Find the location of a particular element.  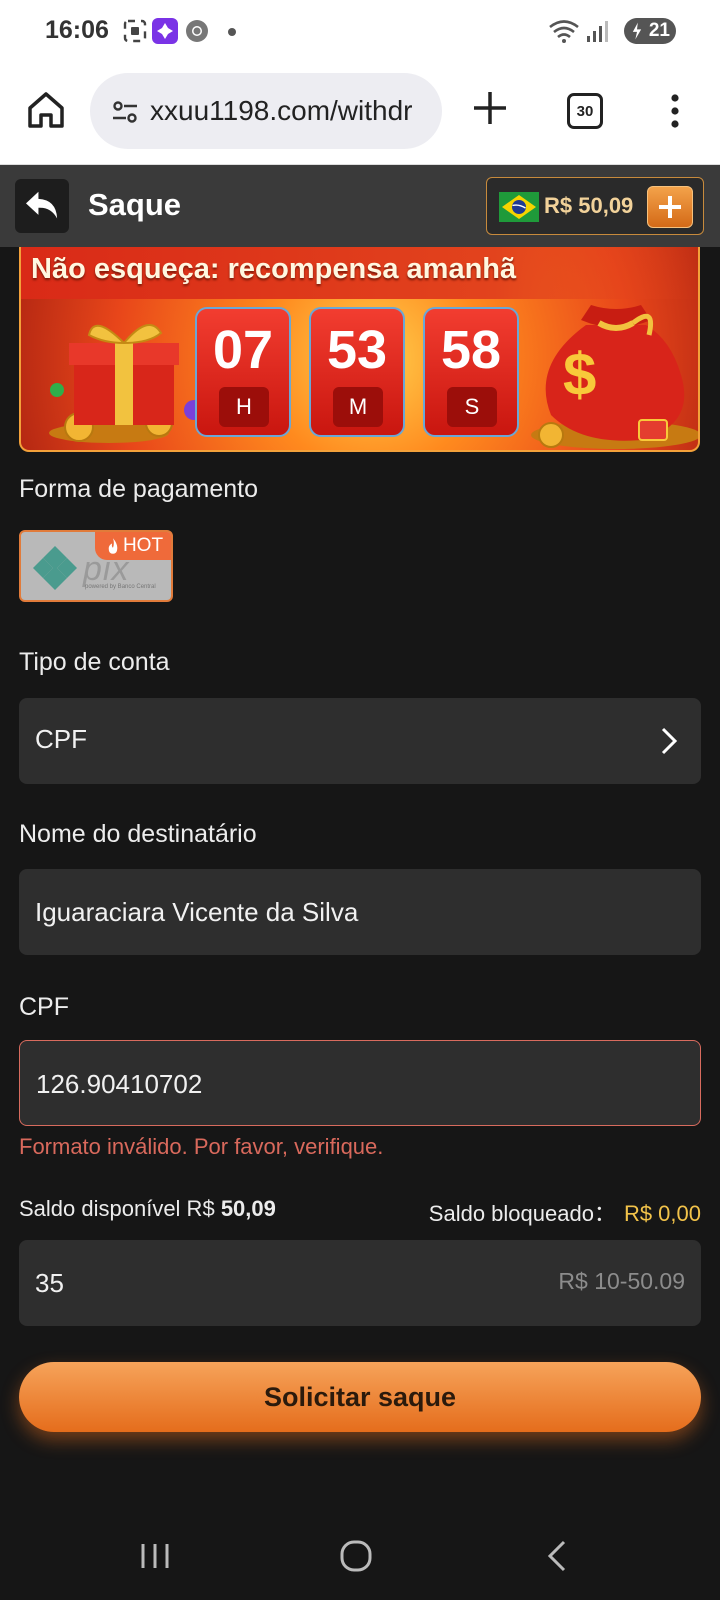

flame-icon is located at coordinates (113, 546).